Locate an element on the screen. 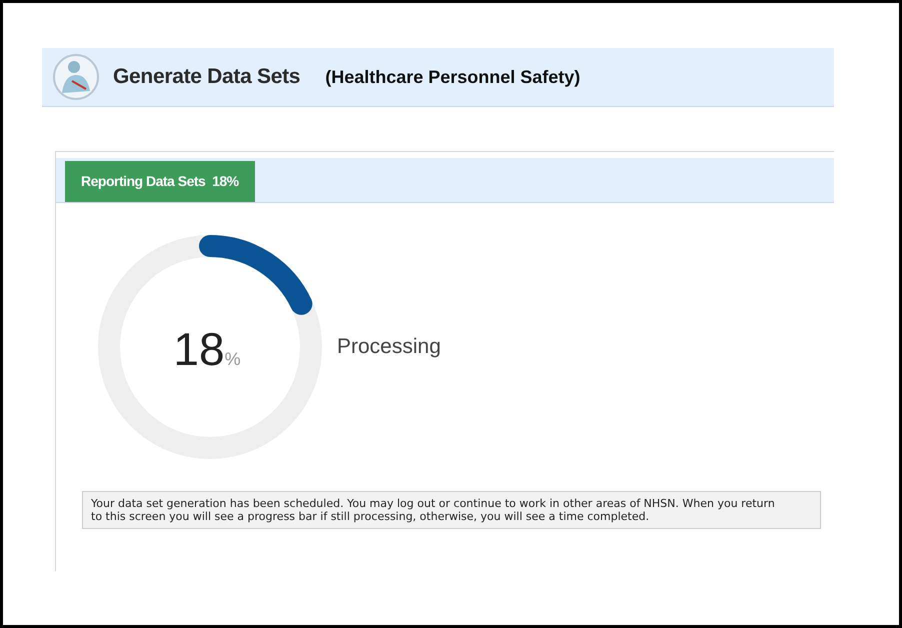  percent-sign: % is located at coordinates (232, 359).